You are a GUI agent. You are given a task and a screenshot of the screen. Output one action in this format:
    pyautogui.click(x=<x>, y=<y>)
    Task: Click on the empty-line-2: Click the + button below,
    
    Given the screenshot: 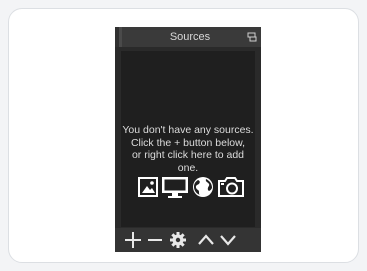 What is the action you would take?
    pyautogui.click(x=188, y=142)
    